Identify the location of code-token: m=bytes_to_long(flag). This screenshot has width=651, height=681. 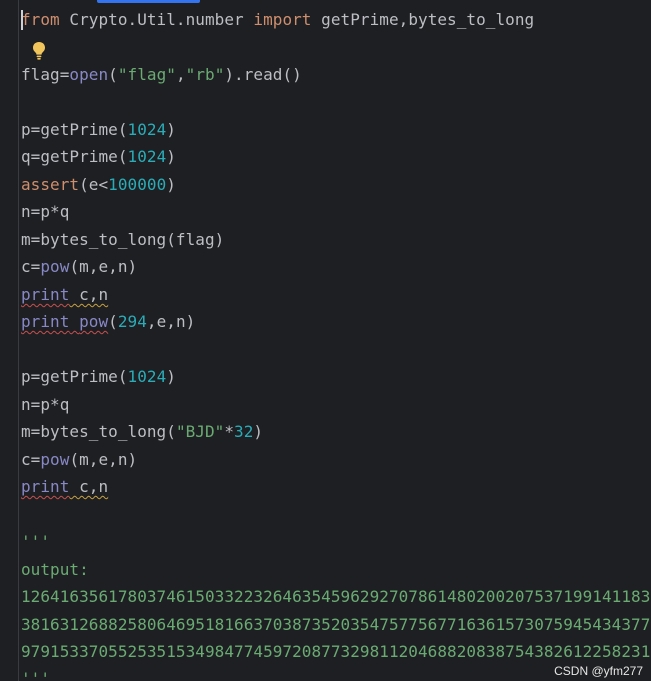
(123, 239).